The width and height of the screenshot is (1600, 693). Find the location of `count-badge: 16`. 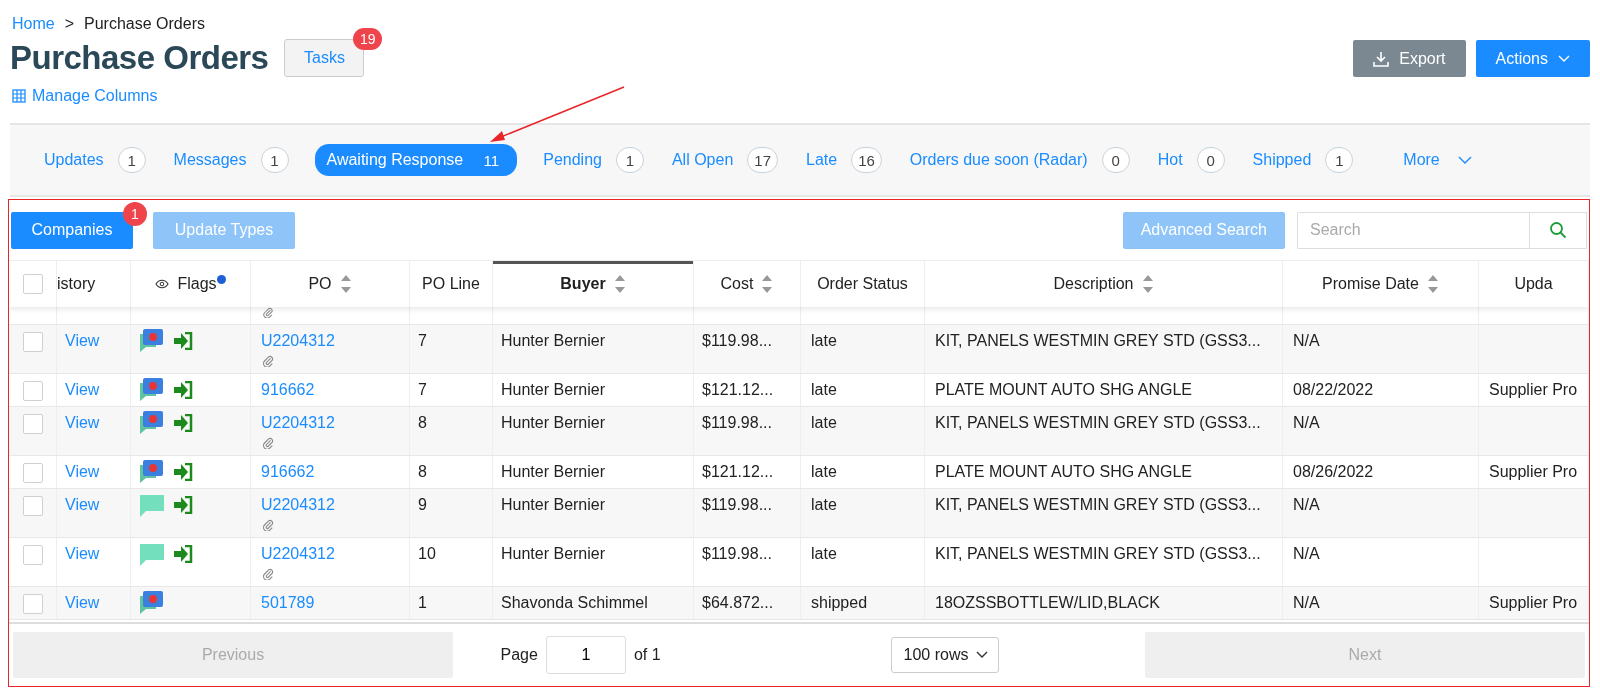

count-badge: 16 is located at coordinates (866, 160).